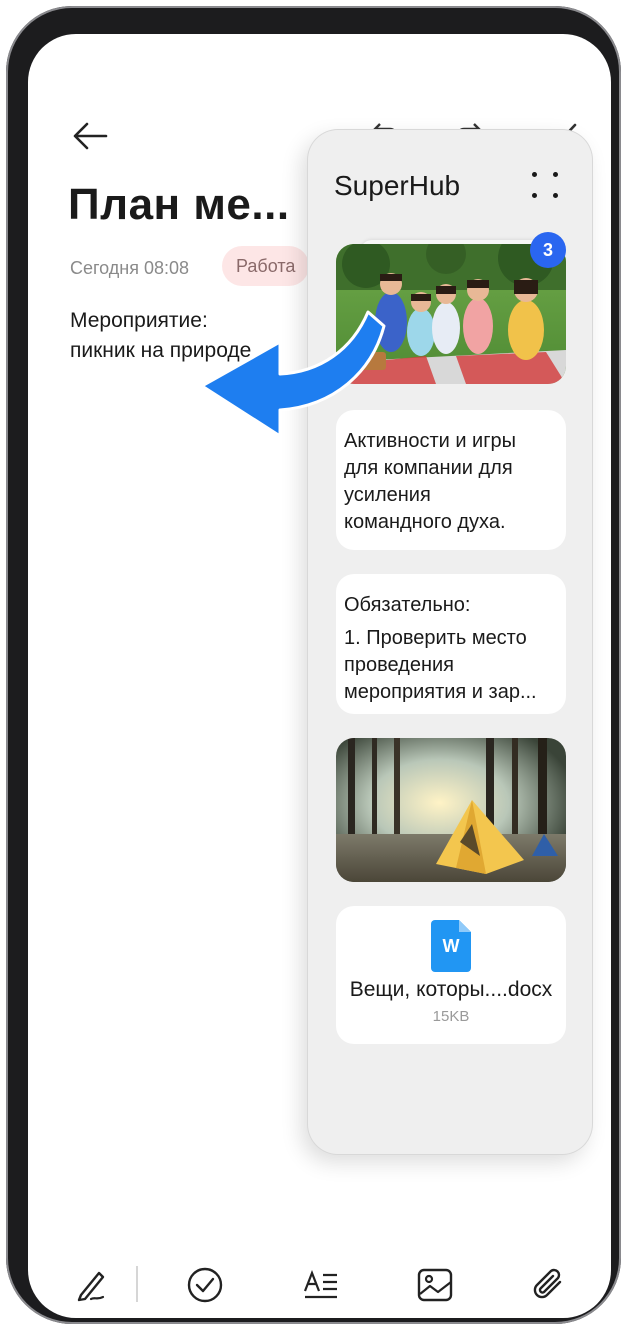 This screenshot has height=1330, width=627. I want to click on picnic-photo, so click(451, 314).